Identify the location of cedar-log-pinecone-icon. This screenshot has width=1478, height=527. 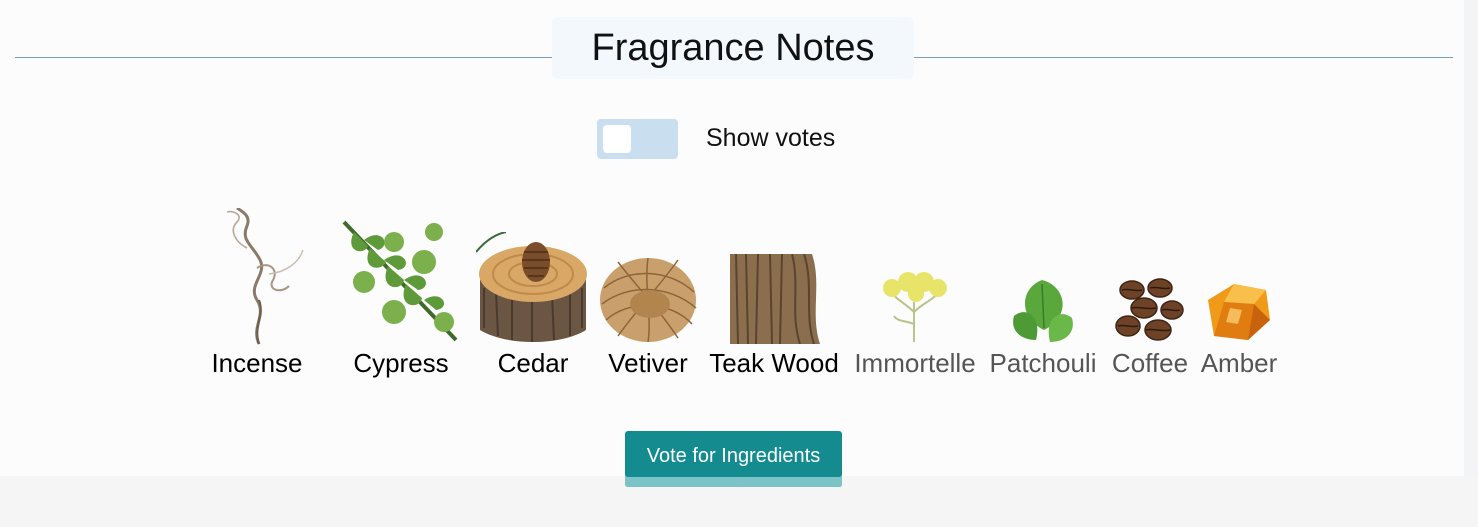
(531, 287).